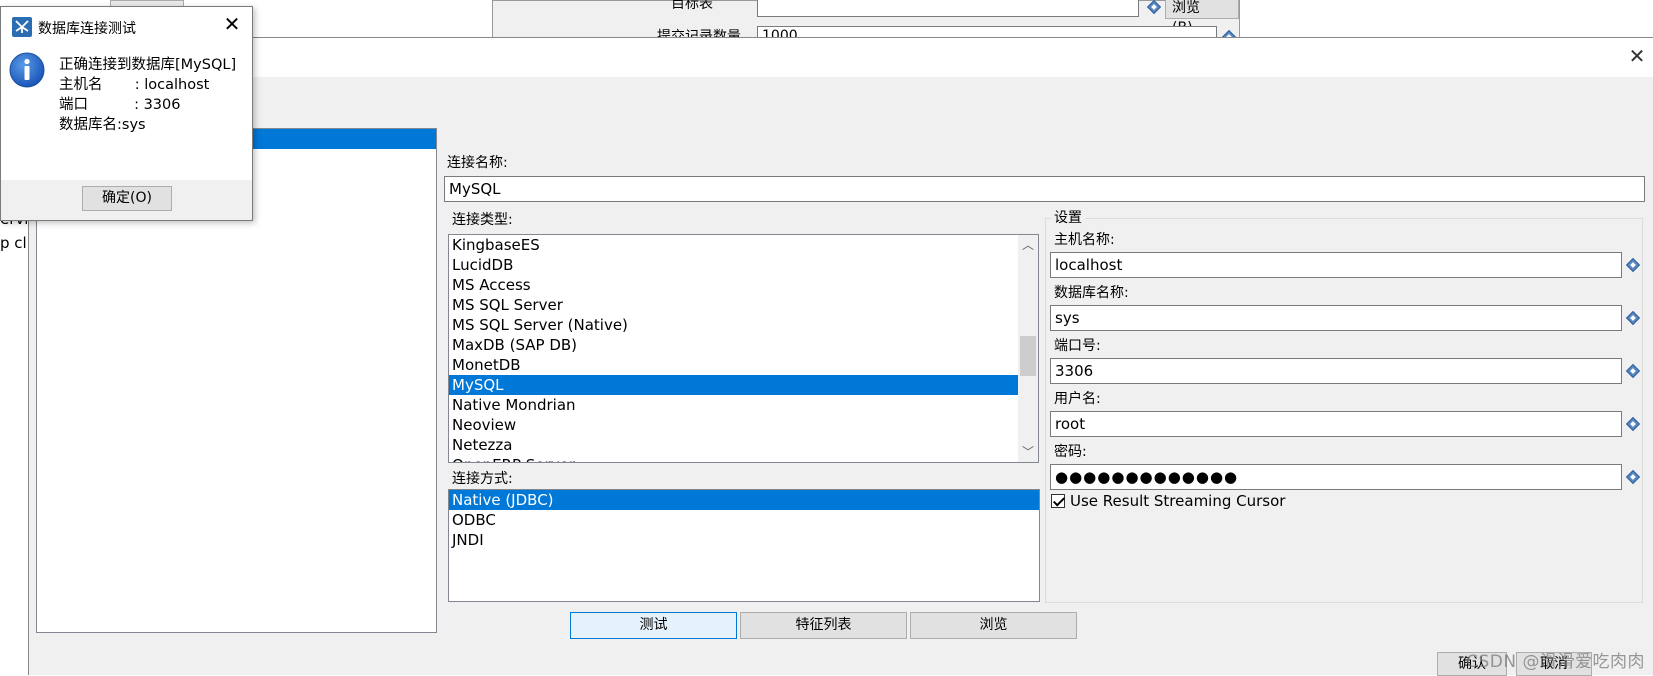  Describe the element at coordinates (866, 21) in the screenshot. I see `background-step-window: 目标表 浏览(B)... 提交记录数量 1000` at that location.